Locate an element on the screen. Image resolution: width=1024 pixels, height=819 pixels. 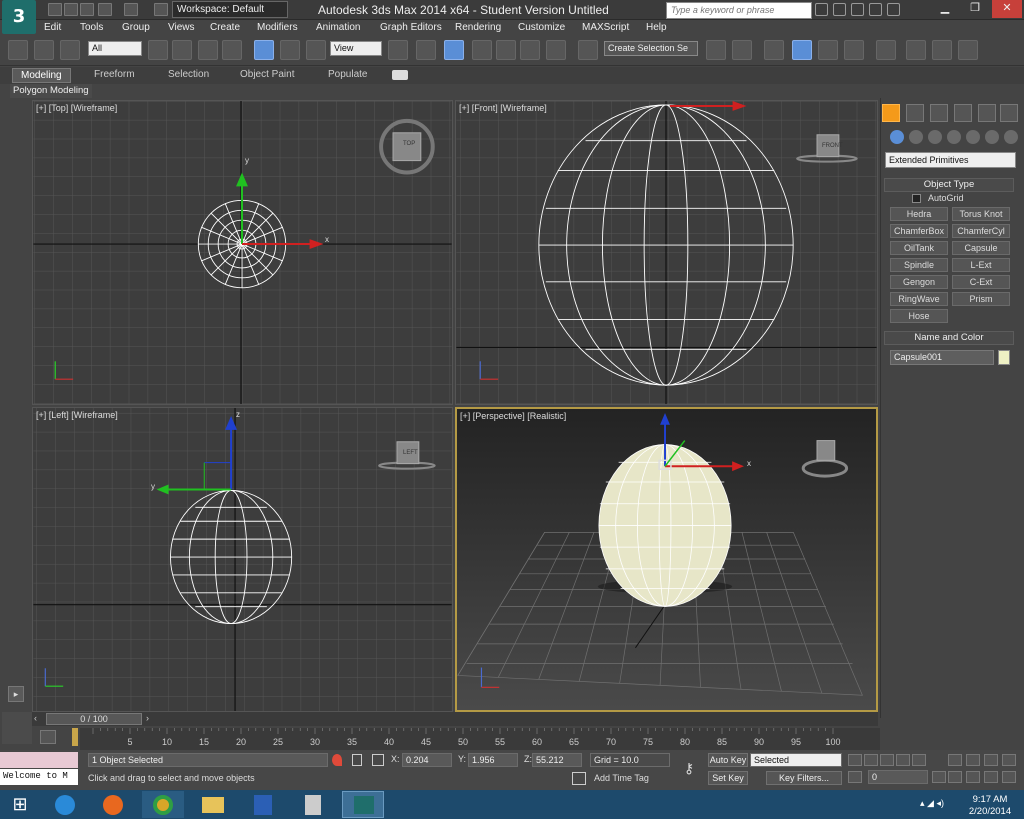
modify-tab-icon is located at coordinates (915, 113).